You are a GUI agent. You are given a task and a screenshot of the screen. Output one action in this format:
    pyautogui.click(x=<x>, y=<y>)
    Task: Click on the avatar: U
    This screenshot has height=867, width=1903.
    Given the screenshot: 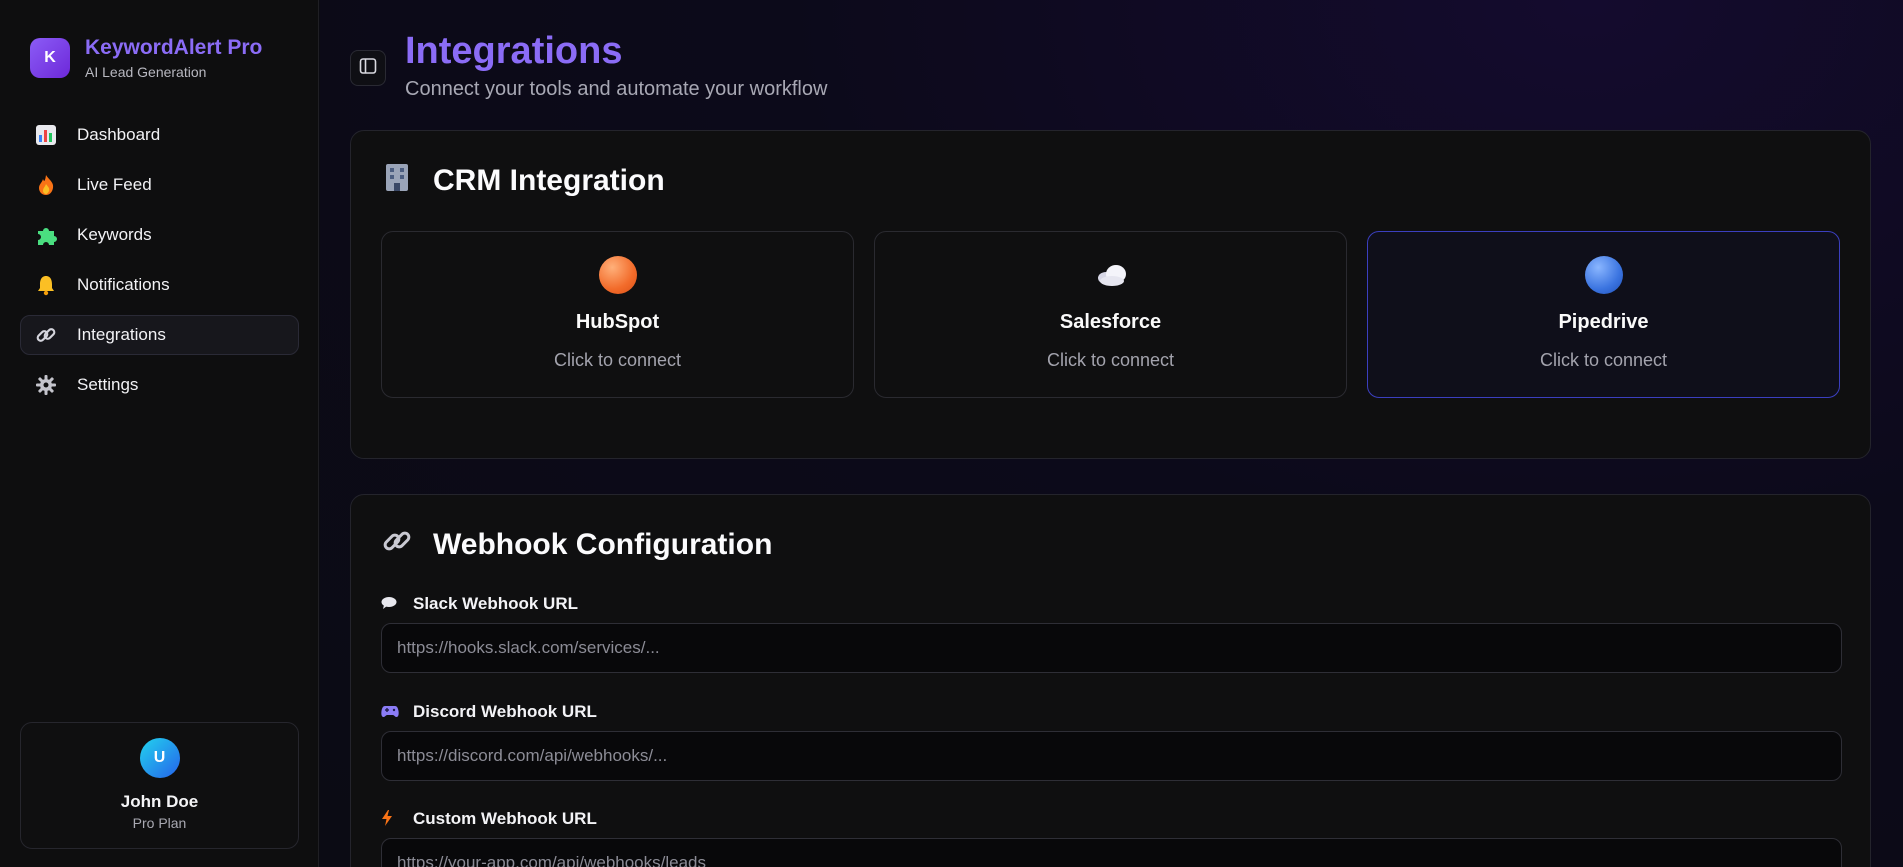 What is the action you would take?
    pyautogui.click(x=159, y=758)
    